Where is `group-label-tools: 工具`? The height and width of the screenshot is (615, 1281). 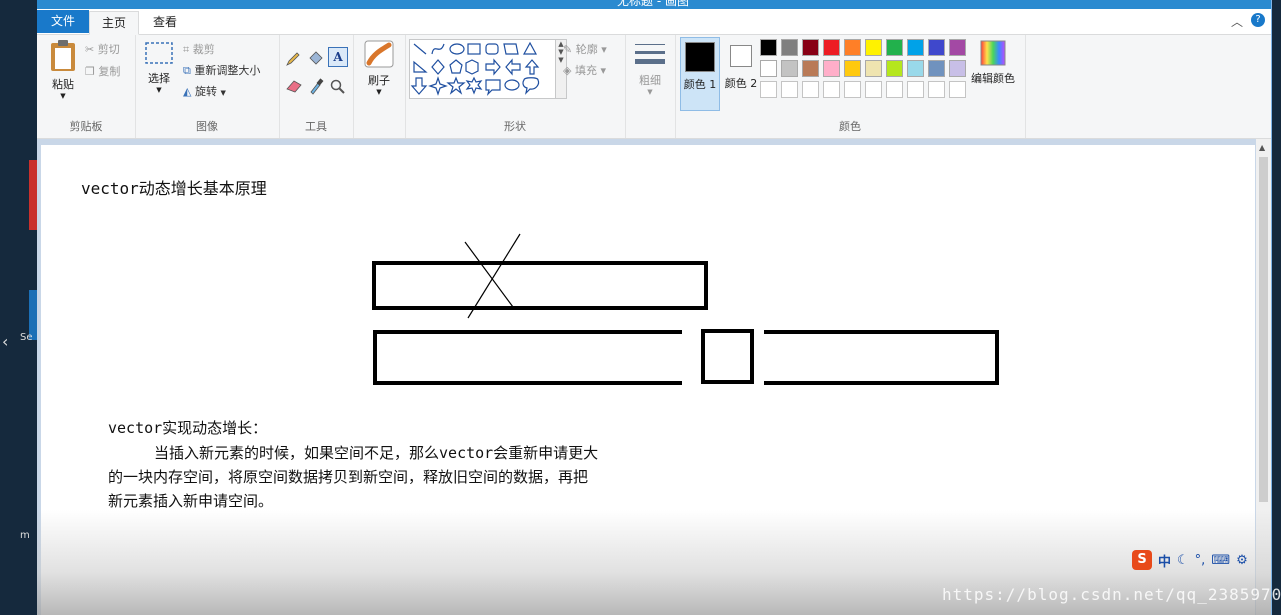
group-label-tools: 工具 is located at coordinates (316, 126).